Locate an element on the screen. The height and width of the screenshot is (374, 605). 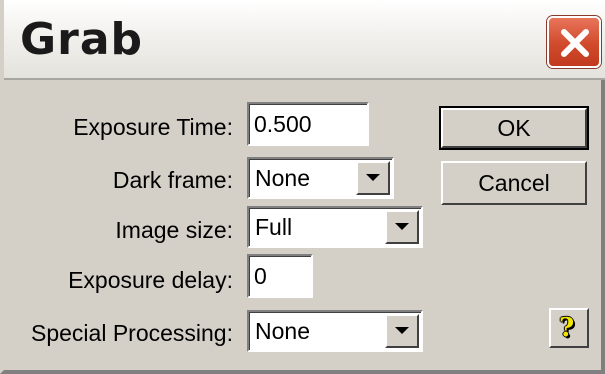
dark-frame-label: Dark frame: is located at coordinates (172, 180).